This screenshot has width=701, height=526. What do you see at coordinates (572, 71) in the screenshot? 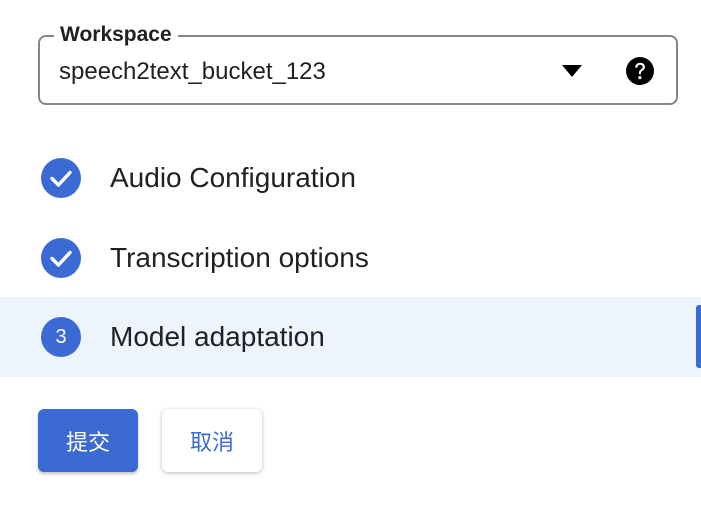
I see `caret-down-icon` at bounding box center [572, 71].